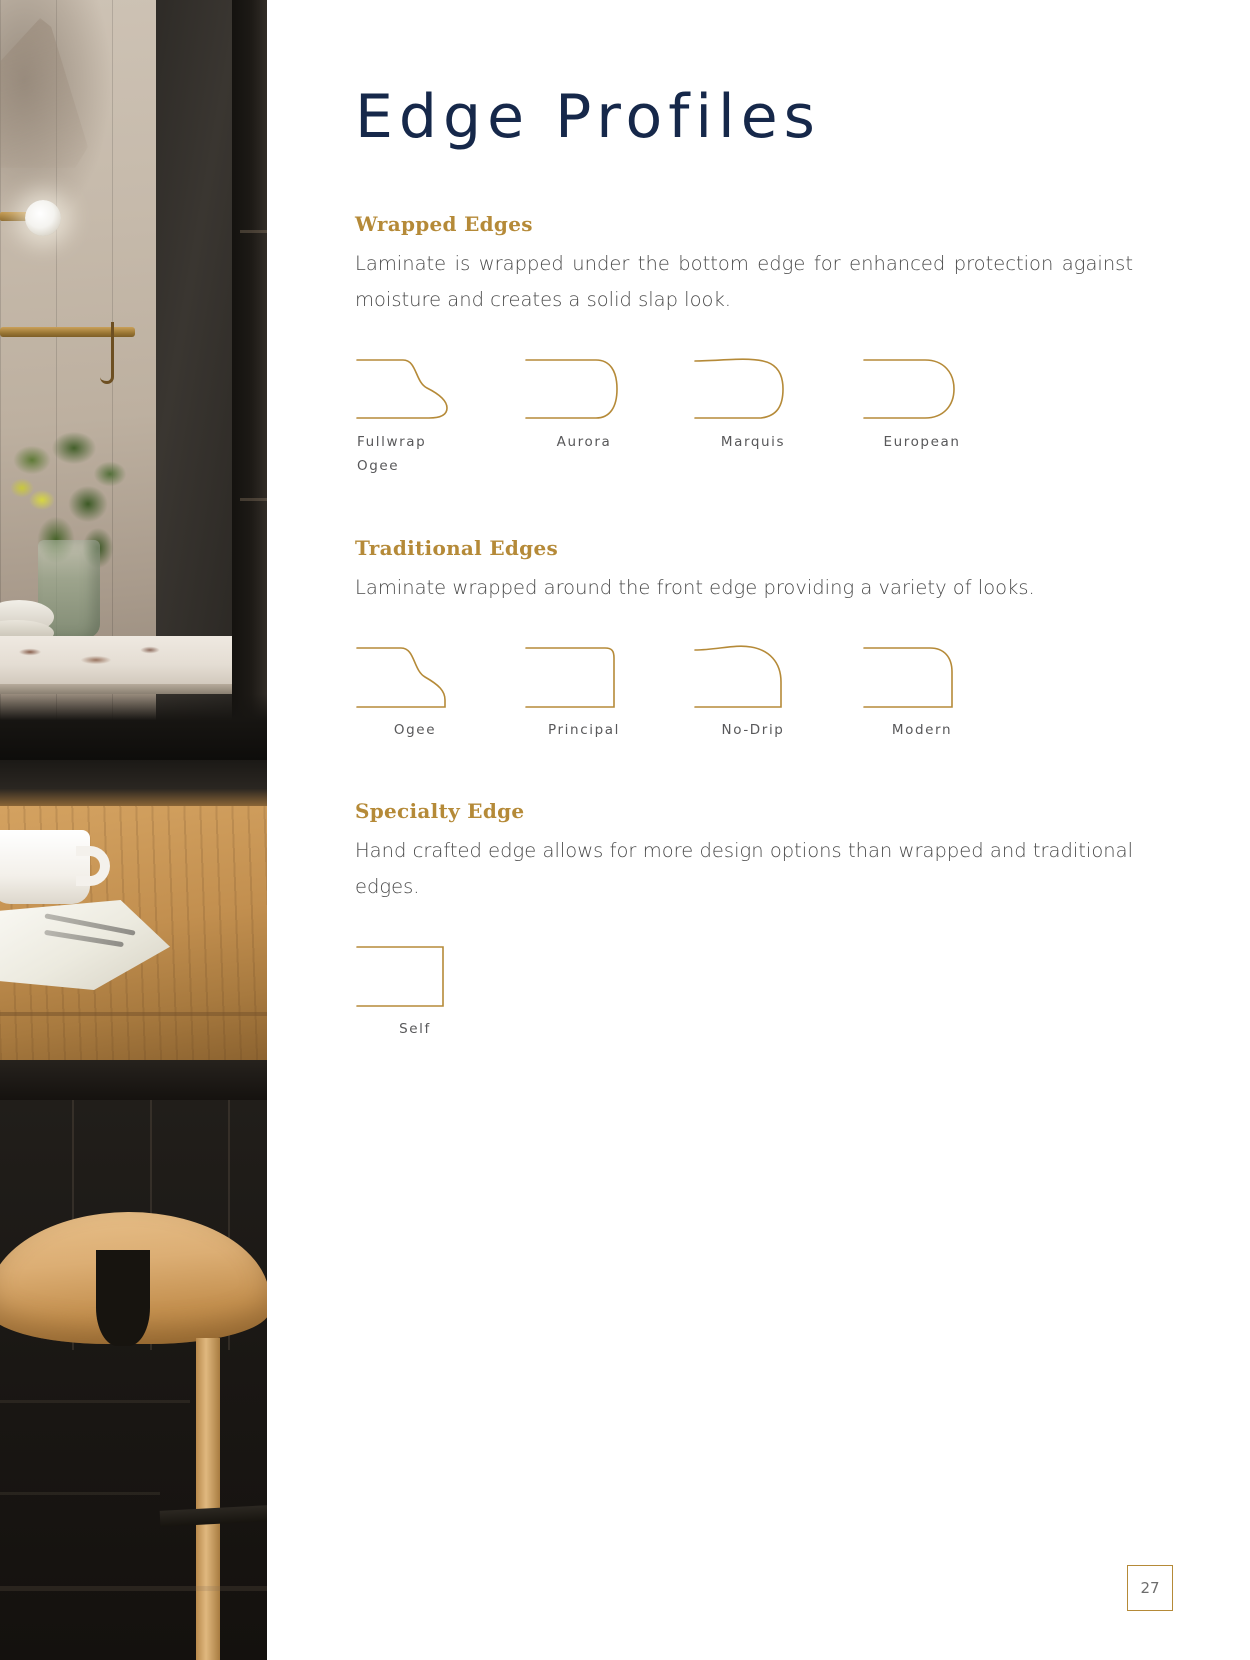  I want to click on profile-self: Self, so click(439, 990).